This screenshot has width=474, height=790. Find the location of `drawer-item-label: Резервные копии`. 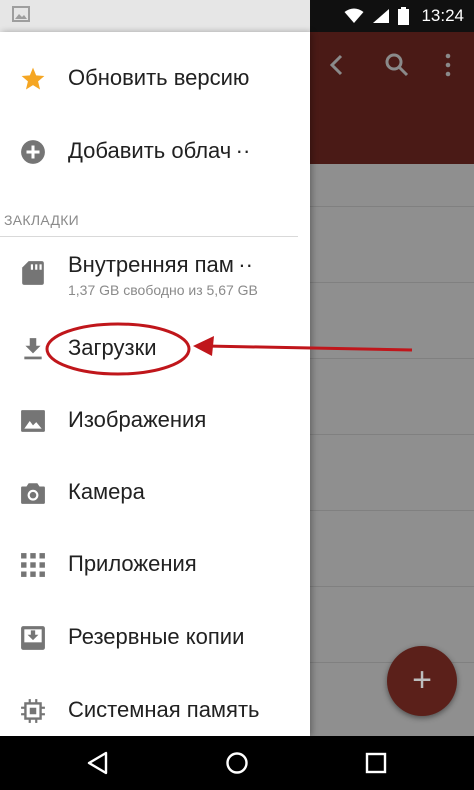

drawer-item-label: Резервные копии is located at coordinates (156, 636).